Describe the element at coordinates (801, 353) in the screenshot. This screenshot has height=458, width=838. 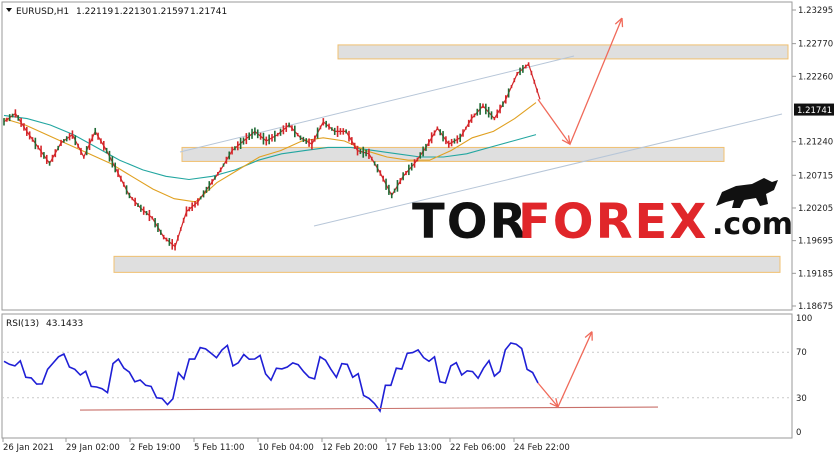
I see `rsi-tick-label: 70` at that location.